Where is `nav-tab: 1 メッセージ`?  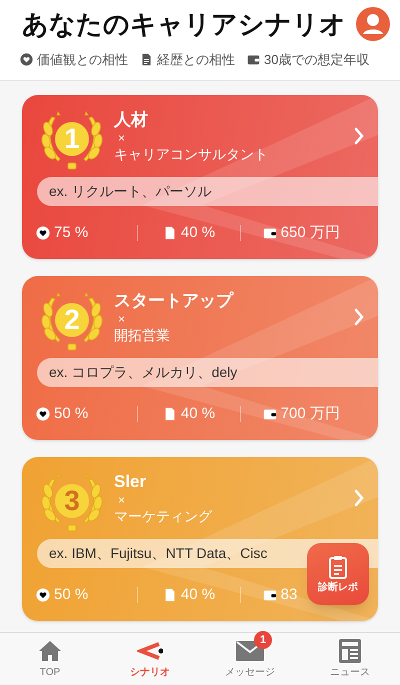 nav-tab: 1 メッセージ is located at coordinates (250, 659).